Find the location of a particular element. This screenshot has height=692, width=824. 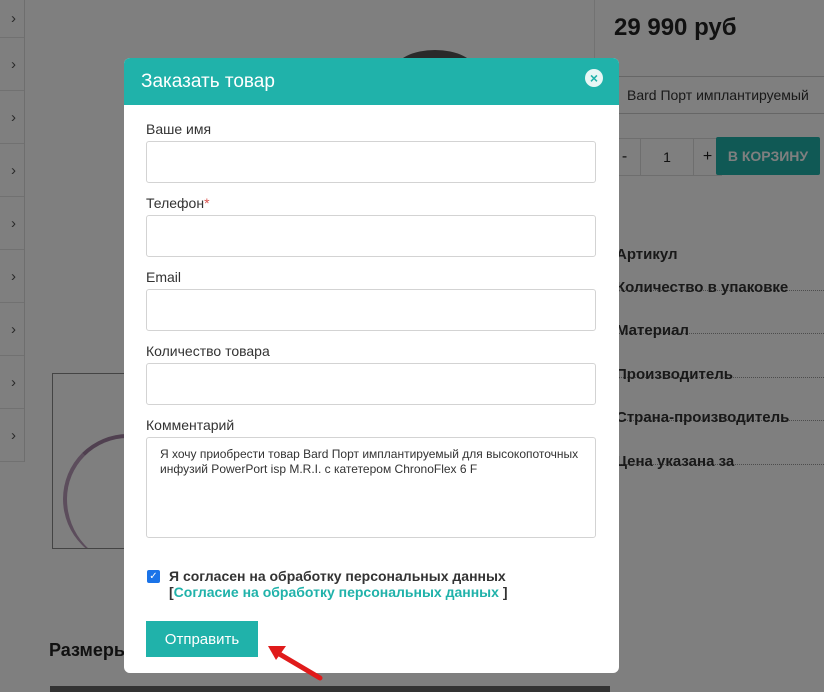

phone-label: Телефон* is located at coordinates (178, 203).